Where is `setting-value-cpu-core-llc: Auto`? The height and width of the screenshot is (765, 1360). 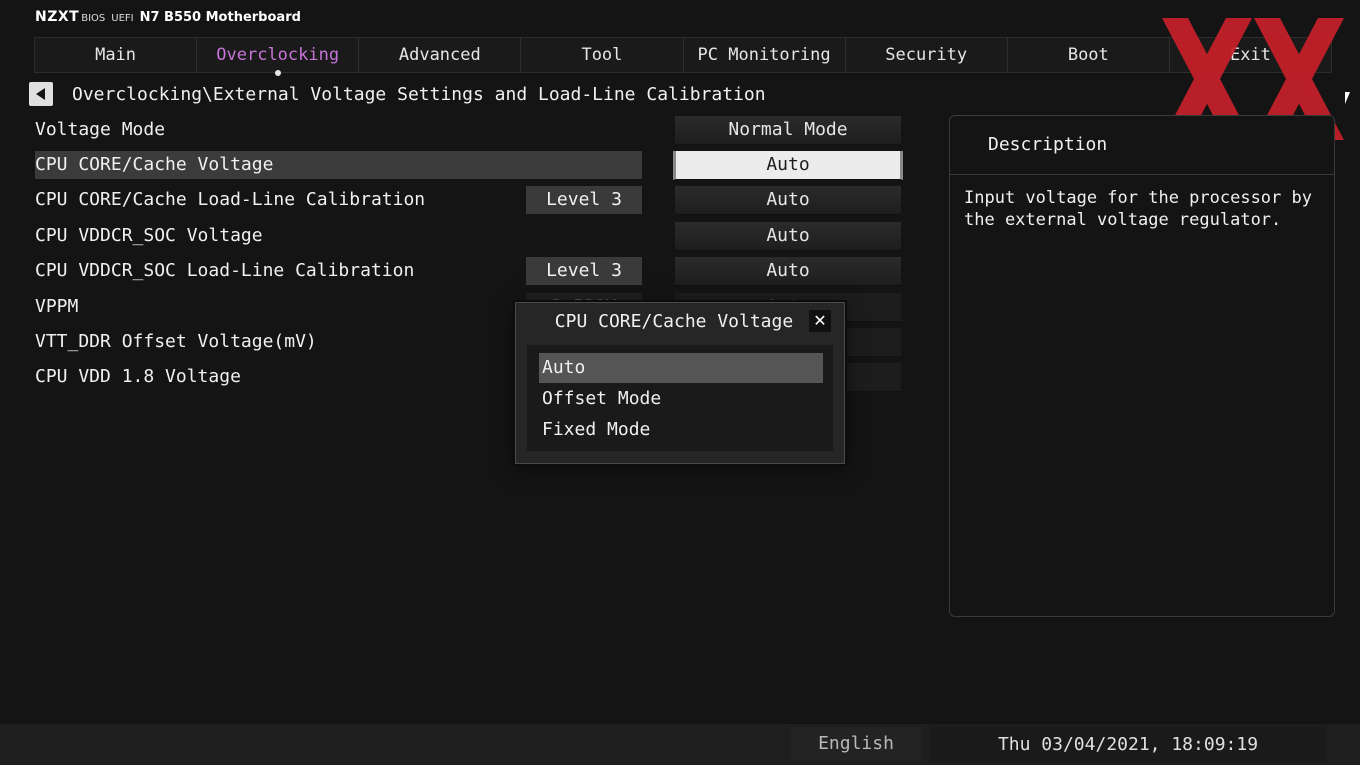 setting-value-cpu-core-llc: Auto is located at coordinates (788, 200).